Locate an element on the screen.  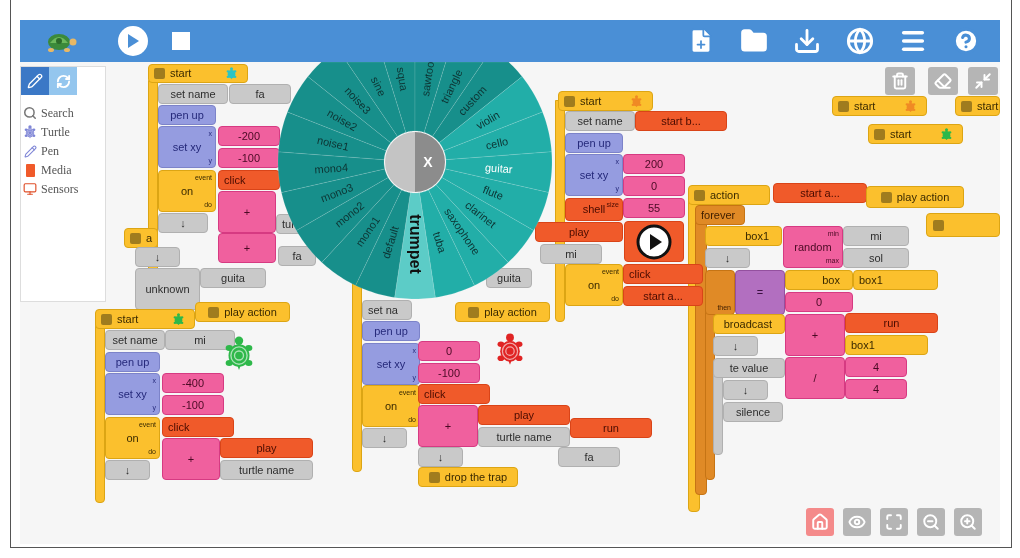
show-blocks-button is located at coordinates (857, 522).